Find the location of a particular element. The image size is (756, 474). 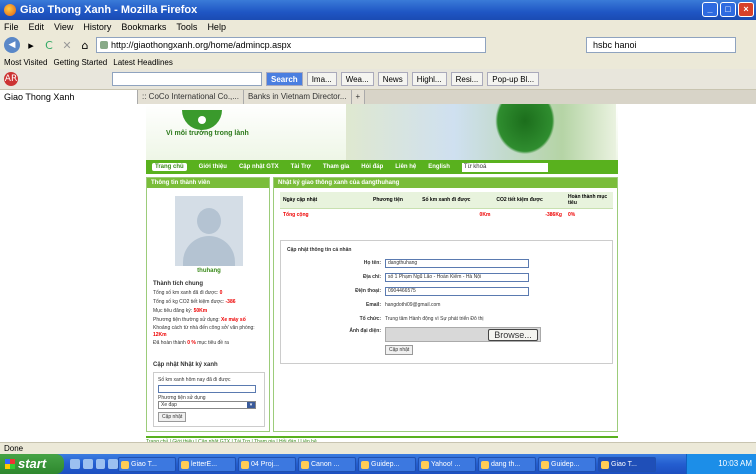

nav-join: Tham gia is located at coordinates (336, 167).